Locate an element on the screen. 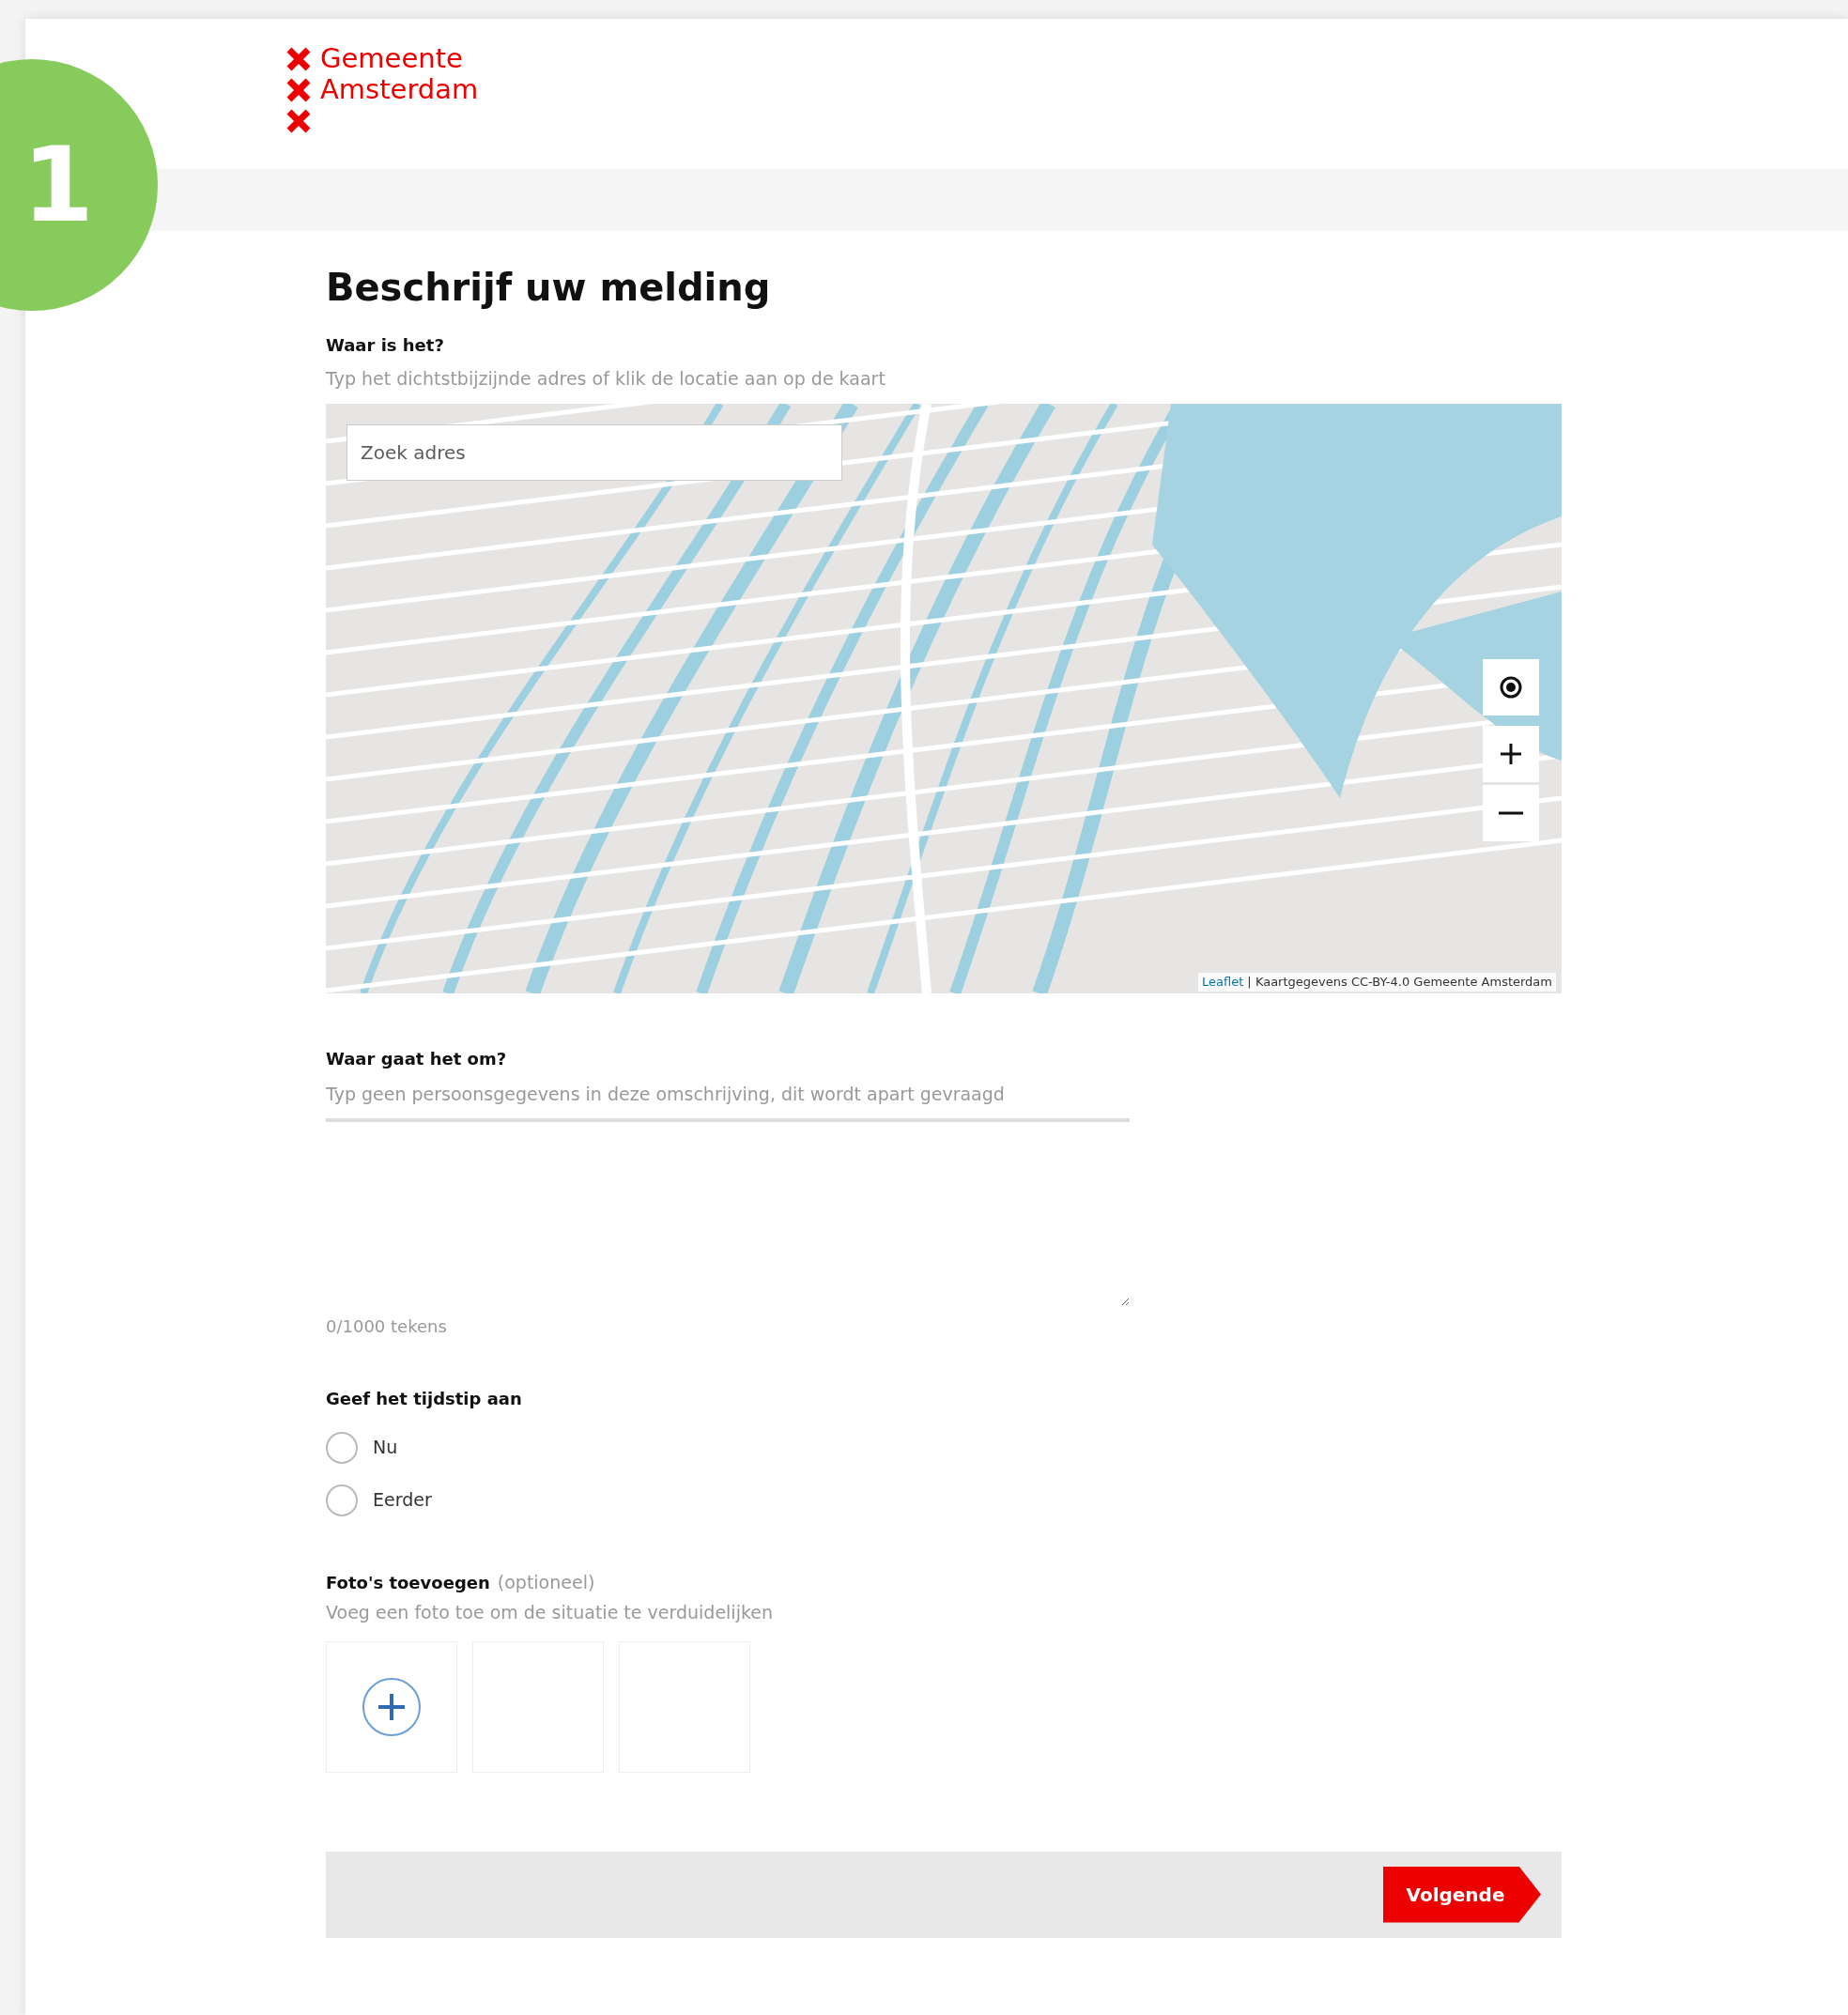  next-button: Volgende is located at coordinates (1462, 1894).